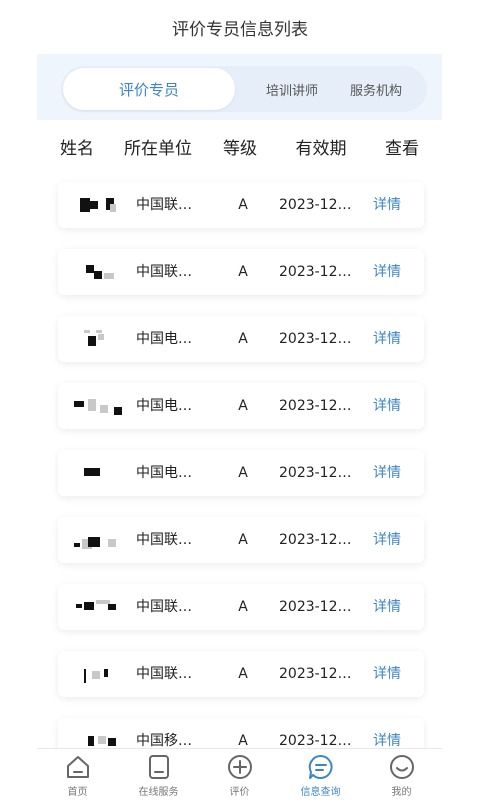 This screenshot has height=801, width=480. I want to click on plus-circle-icon, so click(240, 767).